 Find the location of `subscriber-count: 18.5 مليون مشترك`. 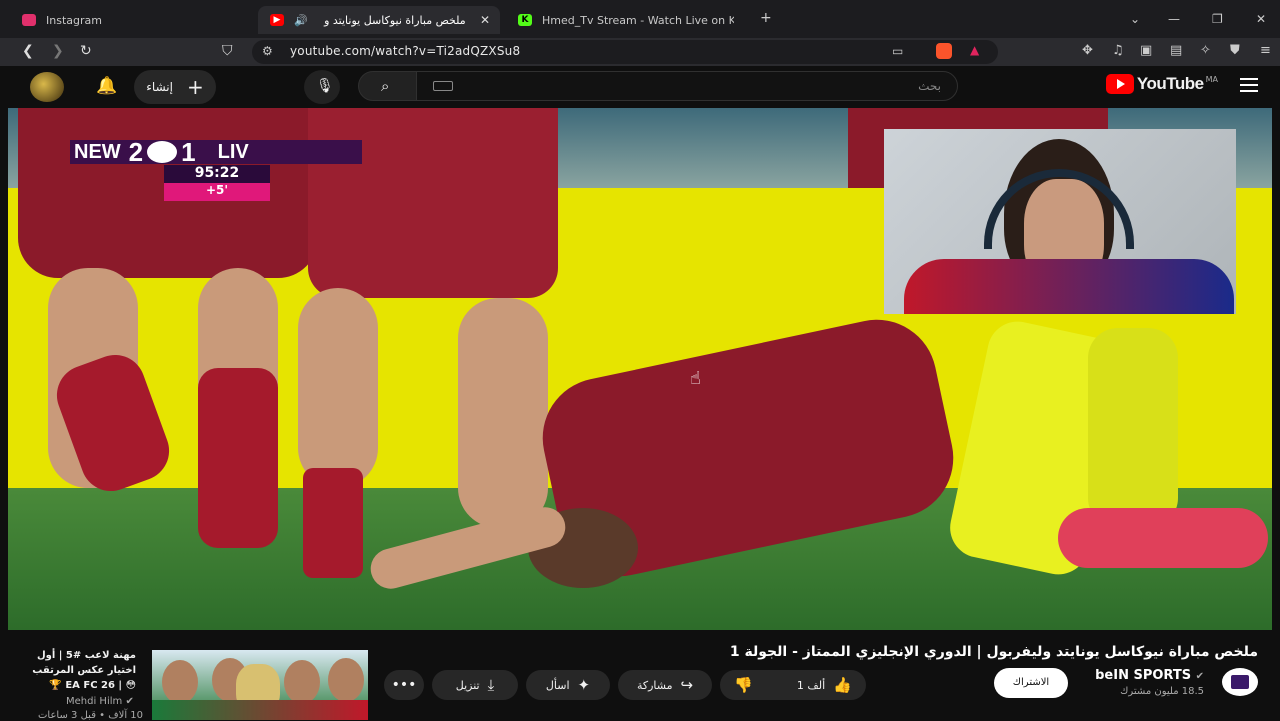

subscriber-count: 18.5 مليون مشترك is located at coordinates (1162, 691).